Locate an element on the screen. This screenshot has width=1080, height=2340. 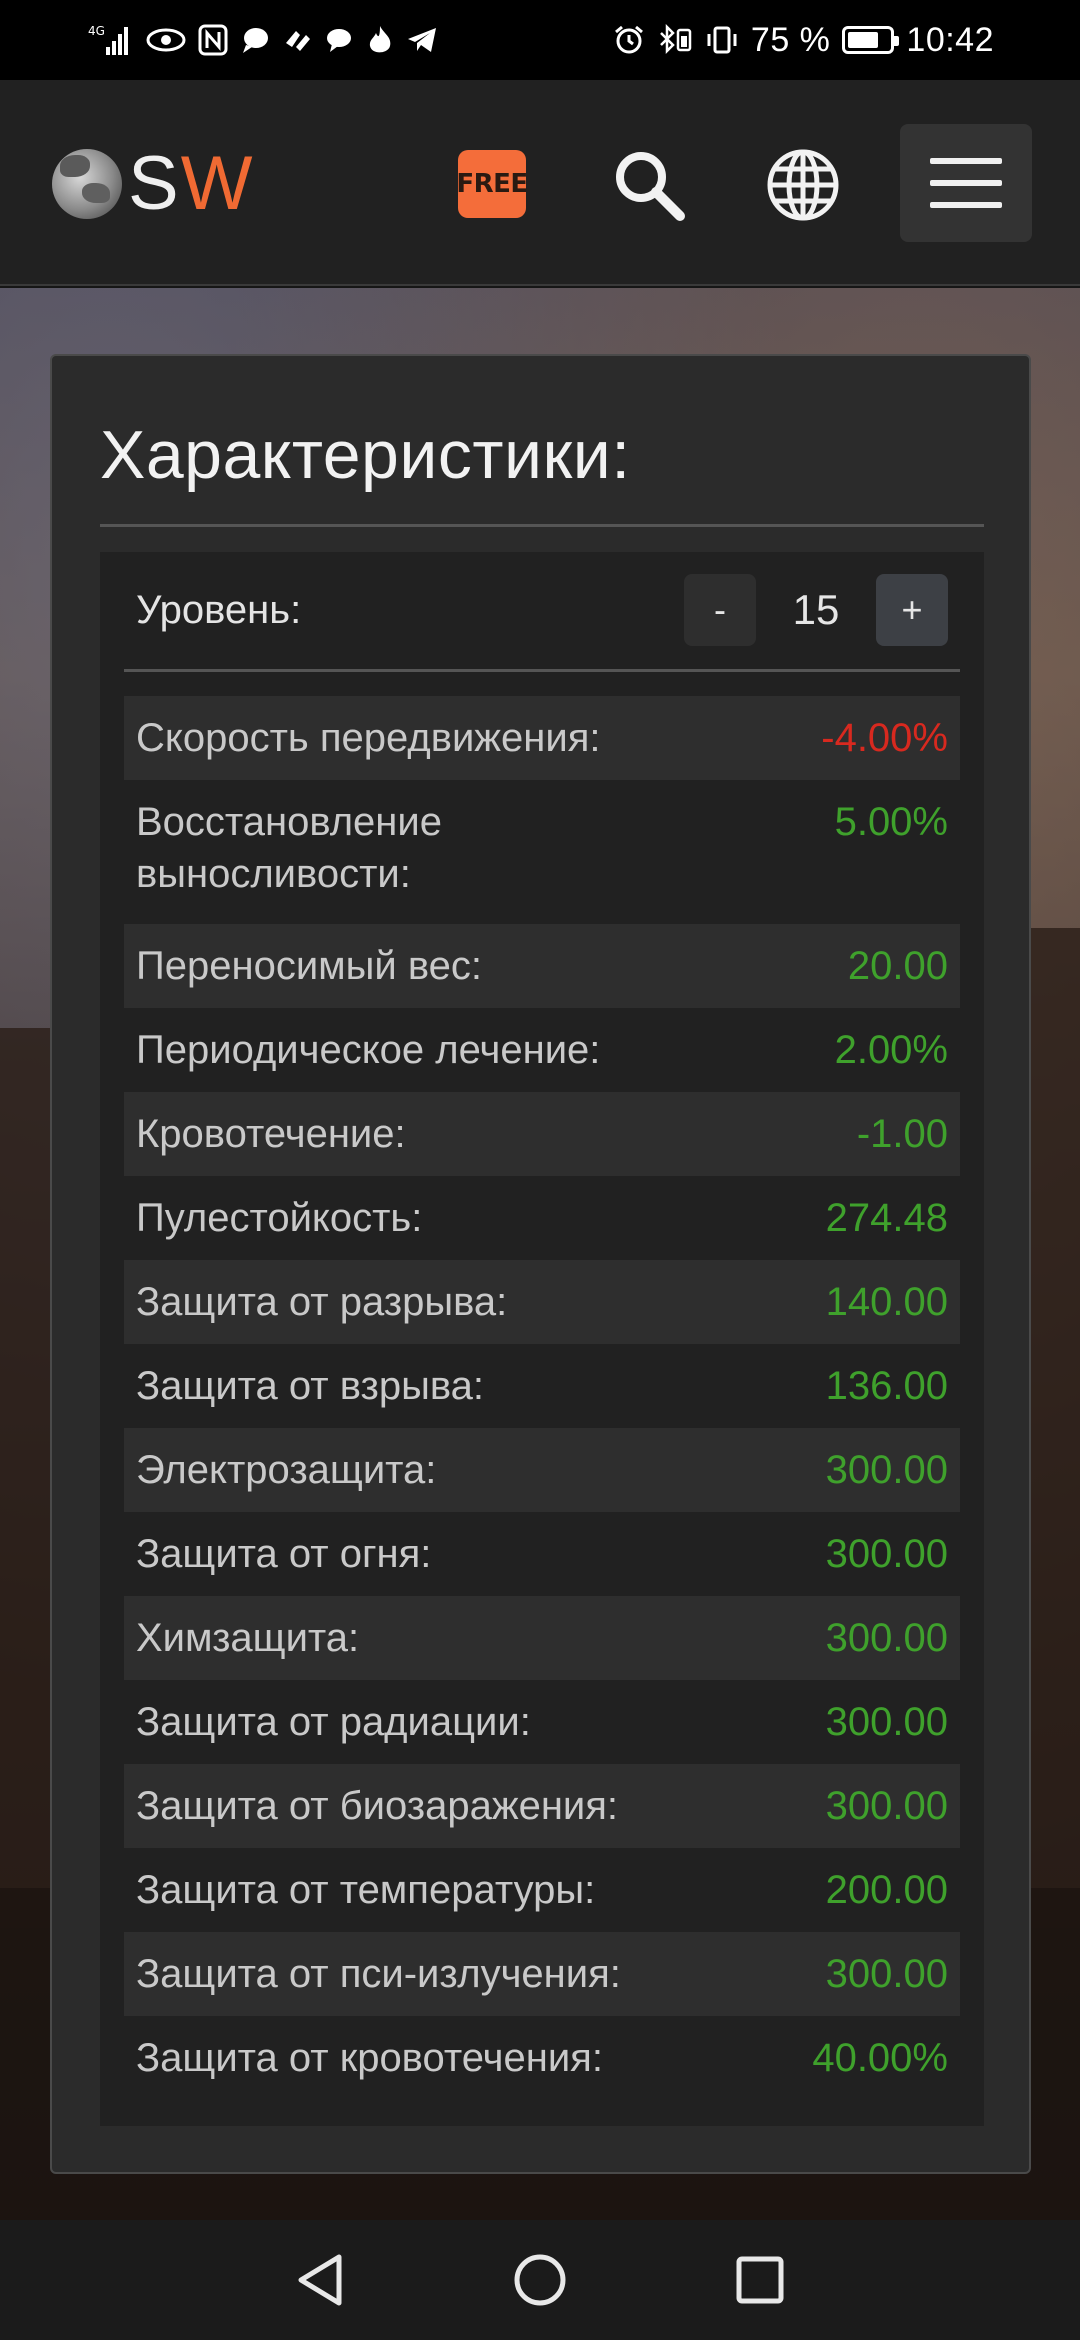
home-button is located at coordinates (540, 2280).